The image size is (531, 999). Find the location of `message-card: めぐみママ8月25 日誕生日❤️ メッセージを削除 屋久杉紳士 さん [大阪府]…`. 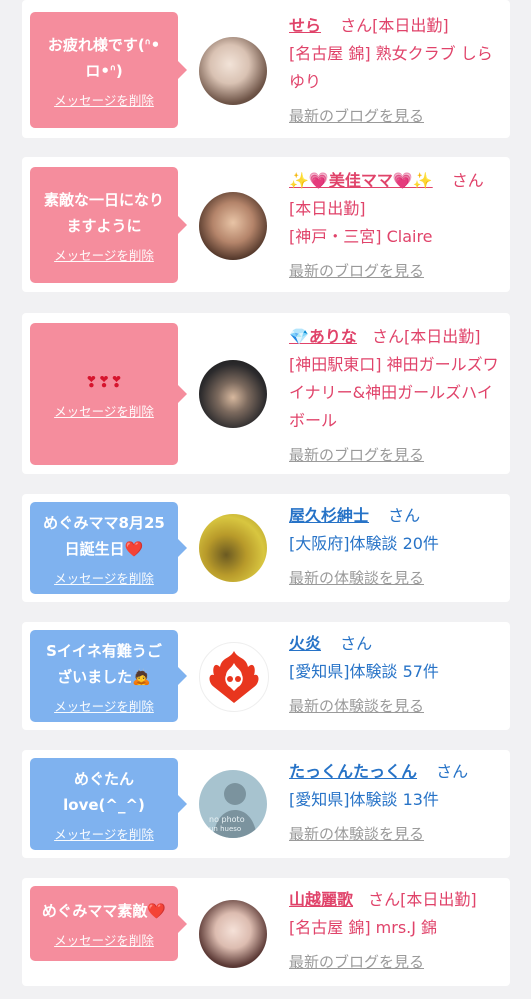

message-card: めぐみママ8月25 日誕生日❤️ メッセージを削除 屋久杉紳士 さん [大阪府]… is located at coordinates (266, 548).